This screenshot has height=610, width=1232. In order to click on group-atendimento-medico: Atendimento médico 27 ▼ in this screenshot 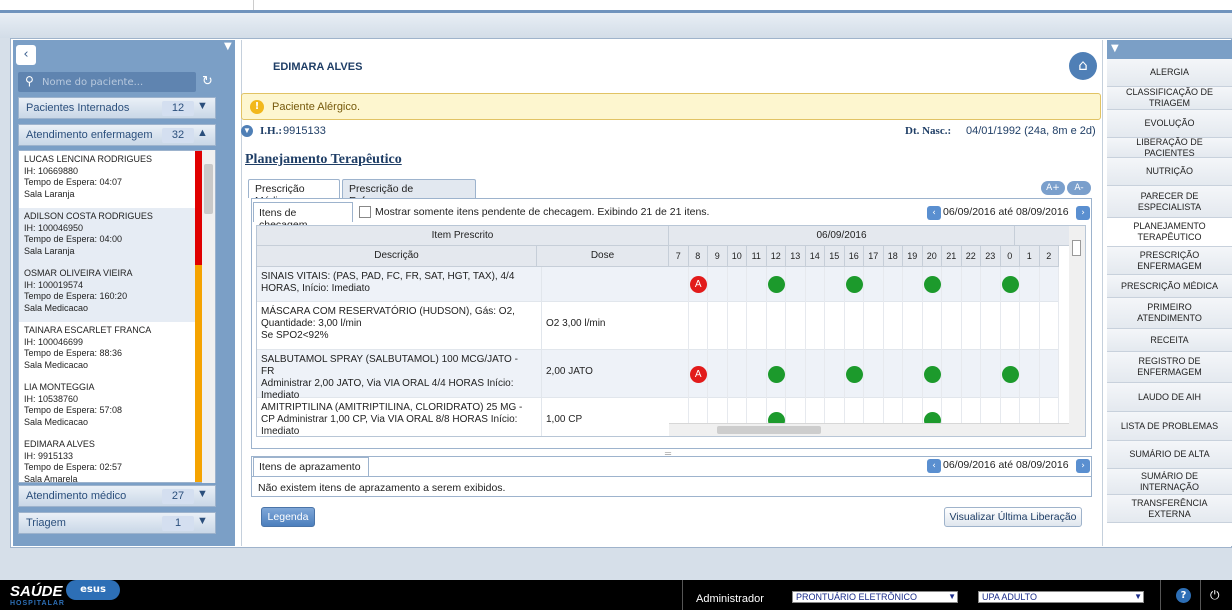, I will do `click(117, 496)`.